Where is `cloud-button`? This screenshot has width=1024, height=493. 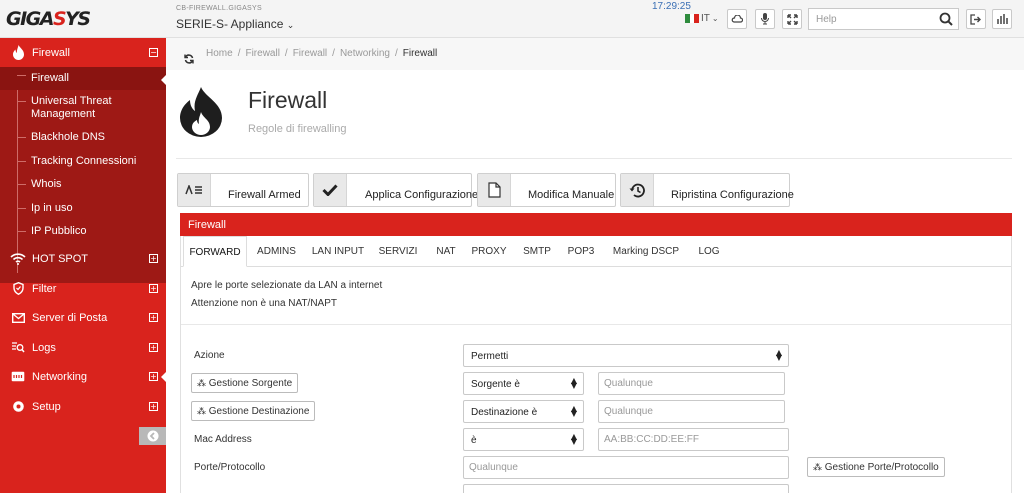 cloud-button is located at coordinates (737, 19).